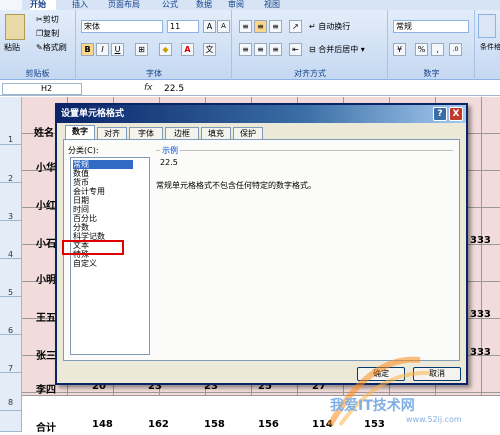  Describe the element at coordinates (46, 278) in the screenshot. I see `cell-name: 小明` at that location.